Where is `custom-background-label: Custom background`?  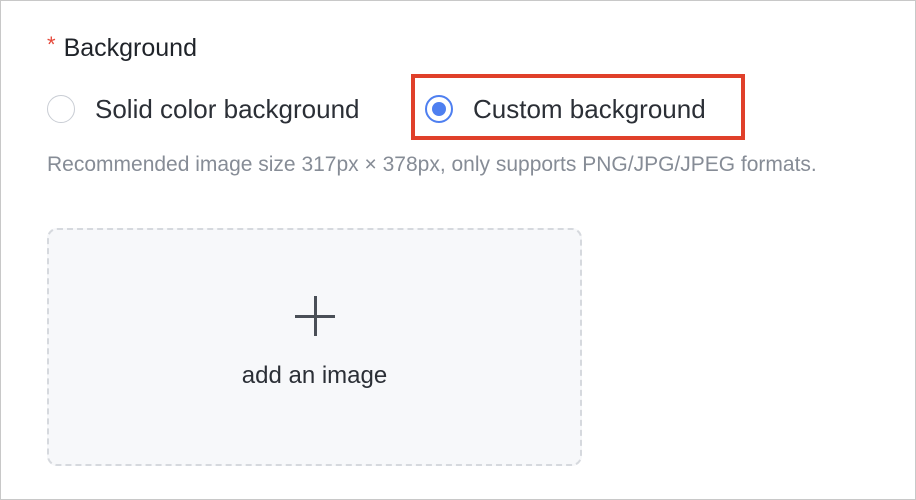
custom-background-label: Custom background is located at coordinates (589, 109).